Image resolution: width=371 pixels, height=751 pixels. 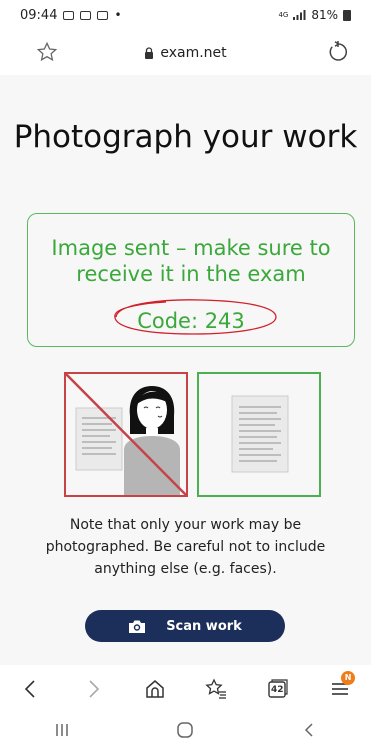 What do you see at coordinates (195, 317) in the screenshot?
I see `red-circle-annotation` at bounding box center [195, 317].